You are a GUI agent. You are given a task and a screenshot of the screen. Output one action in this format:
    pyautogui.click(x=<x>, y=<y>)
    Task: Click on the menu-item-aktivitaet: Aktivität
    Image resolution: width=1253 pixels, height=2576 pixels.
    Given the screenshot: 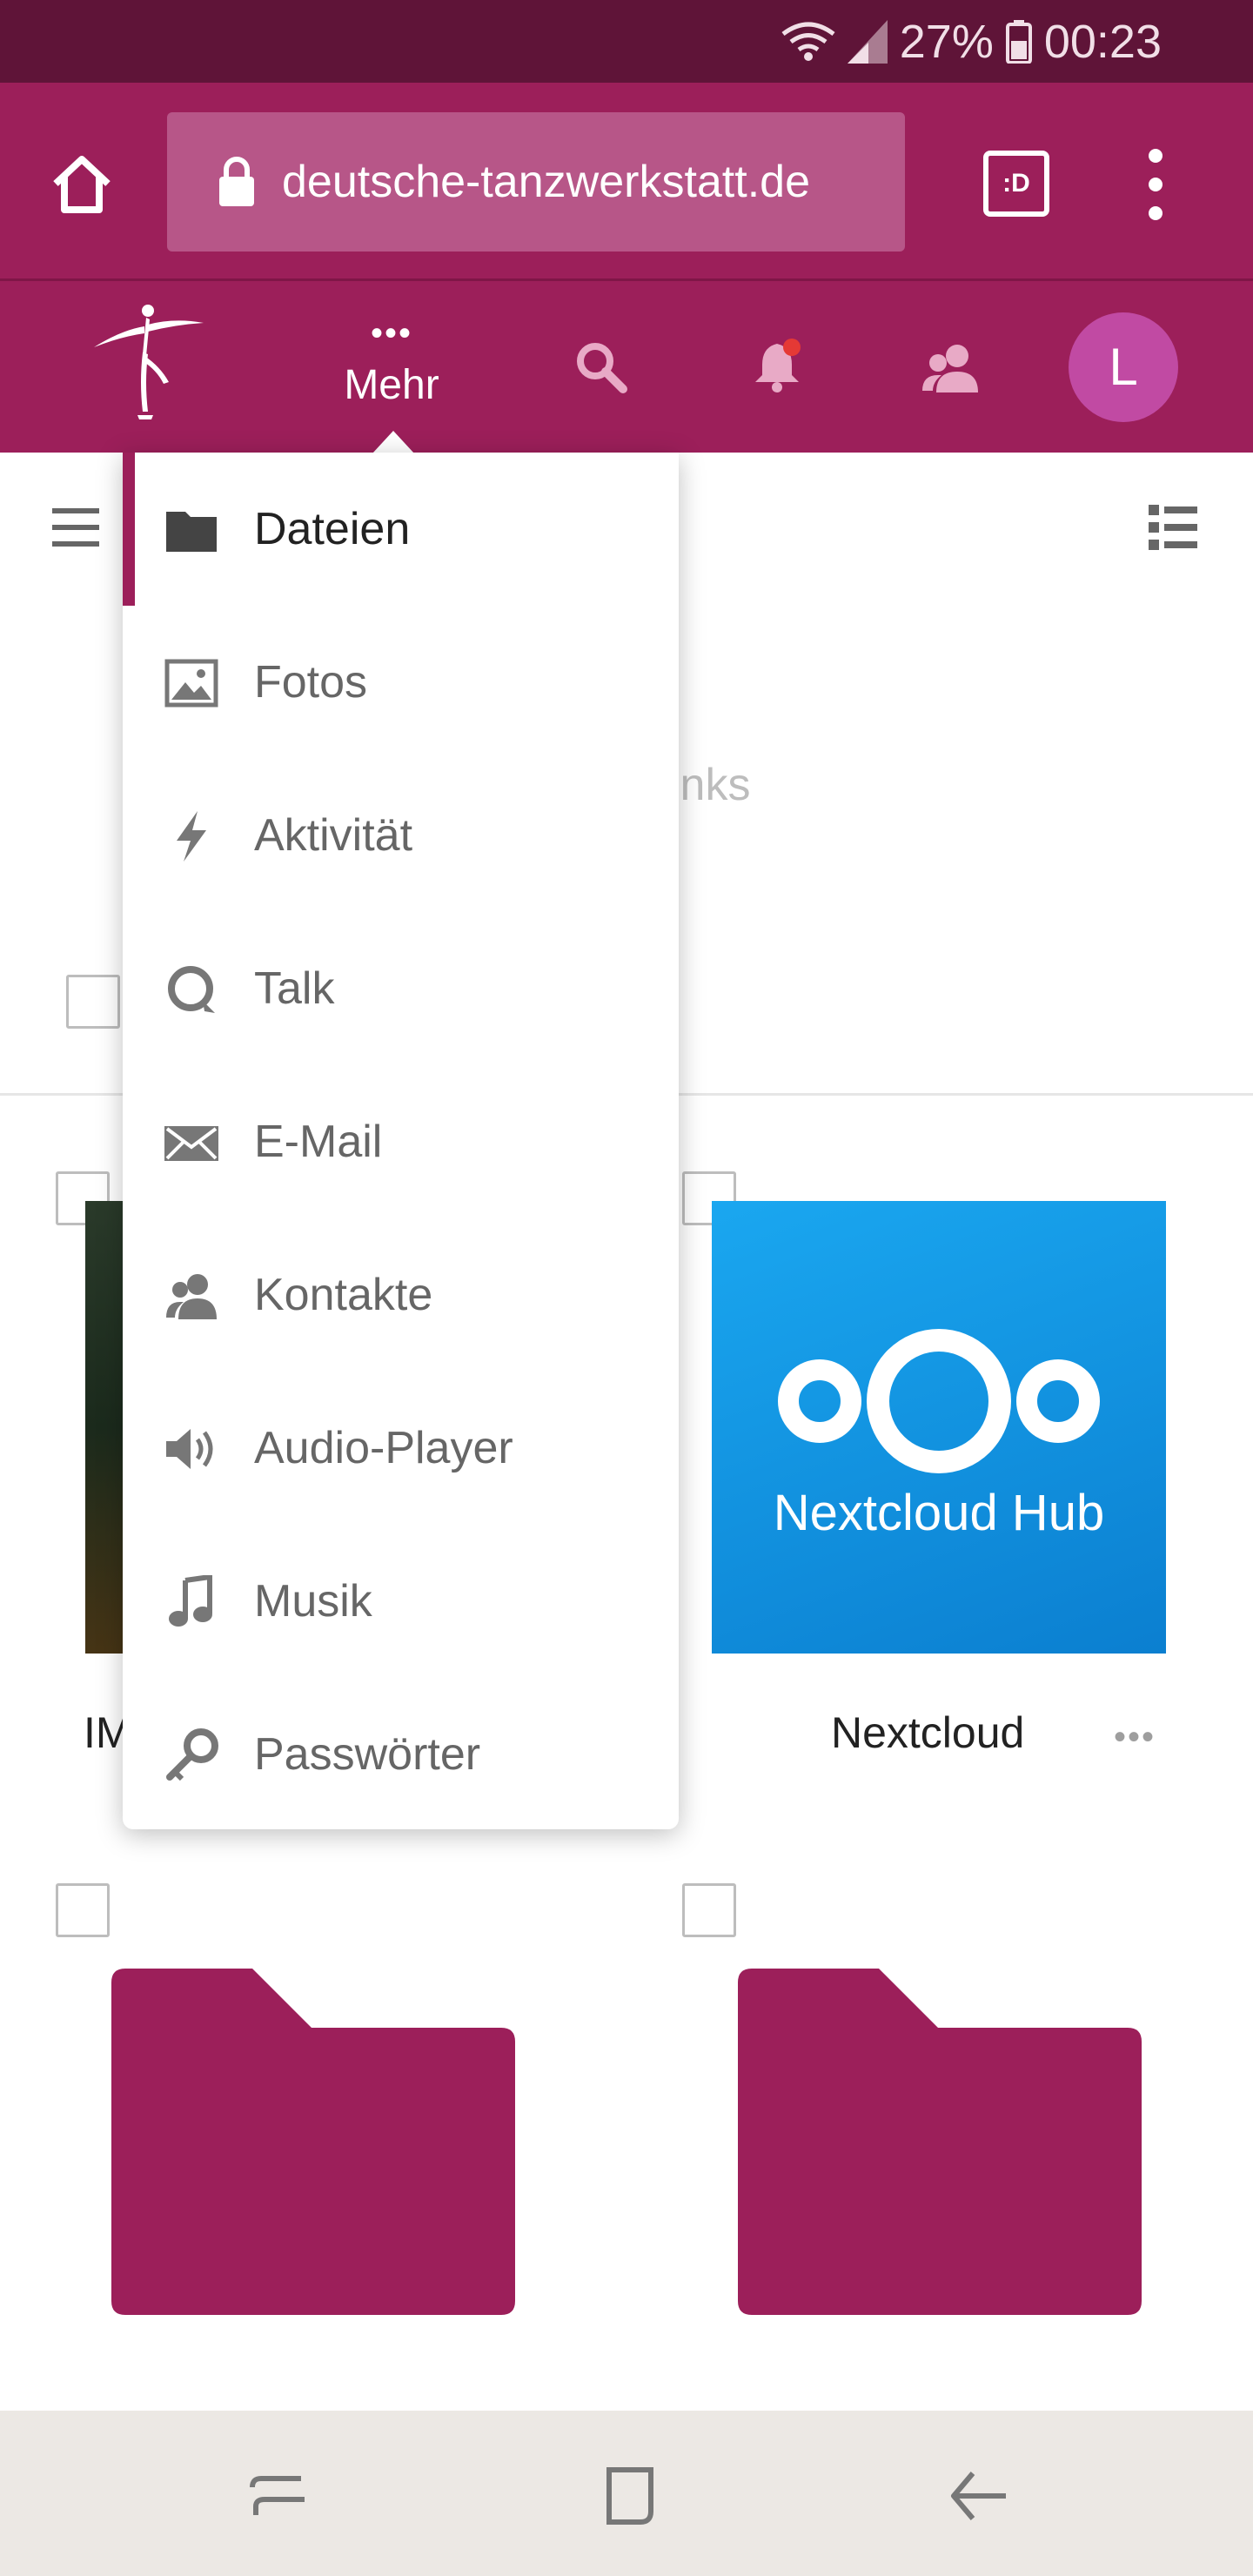 What is the action you would take?
    pyautogui.click(x=401, y=835)
    